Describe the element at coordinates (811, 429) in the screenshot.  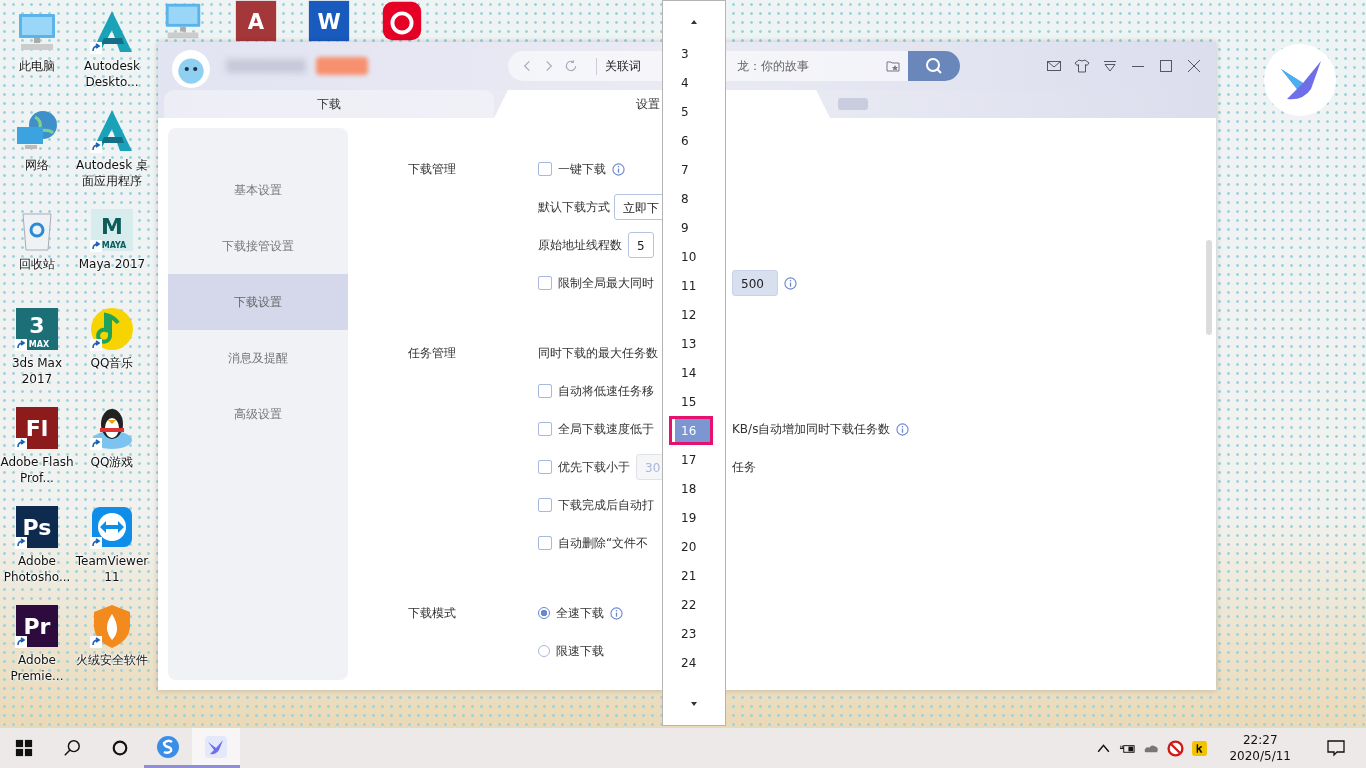
I see `setting-label: KB/s自动增加同时下载任务数` at that location.